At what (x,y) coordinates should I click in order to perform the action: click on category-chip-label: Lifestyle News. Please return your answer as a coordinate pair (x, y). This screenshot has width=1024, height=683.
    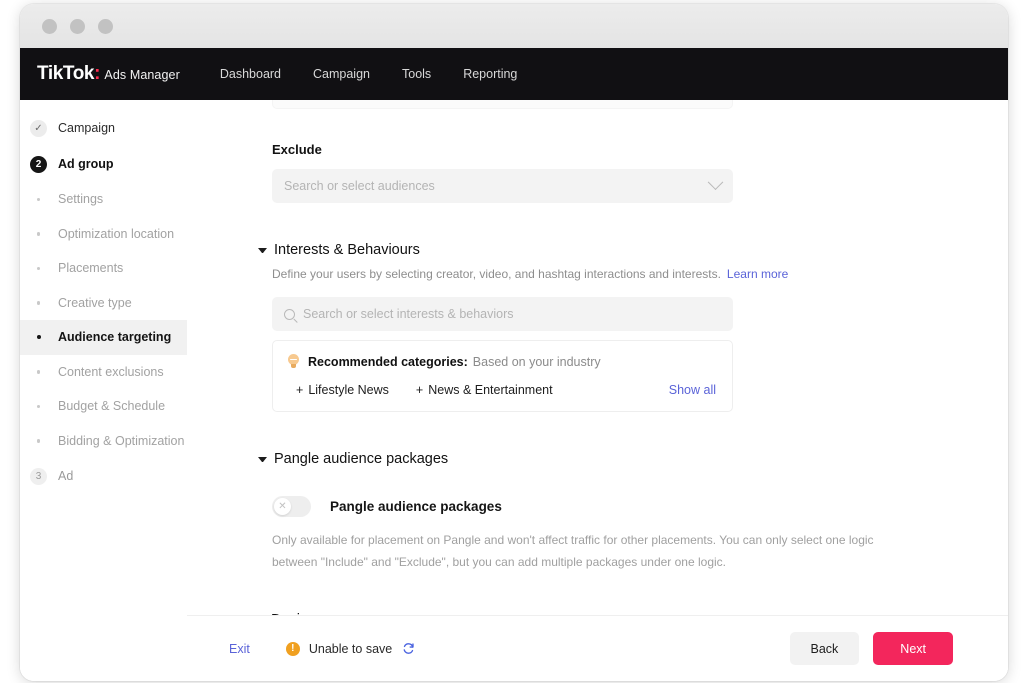
    Looking at the image, I should click on (348, 390).